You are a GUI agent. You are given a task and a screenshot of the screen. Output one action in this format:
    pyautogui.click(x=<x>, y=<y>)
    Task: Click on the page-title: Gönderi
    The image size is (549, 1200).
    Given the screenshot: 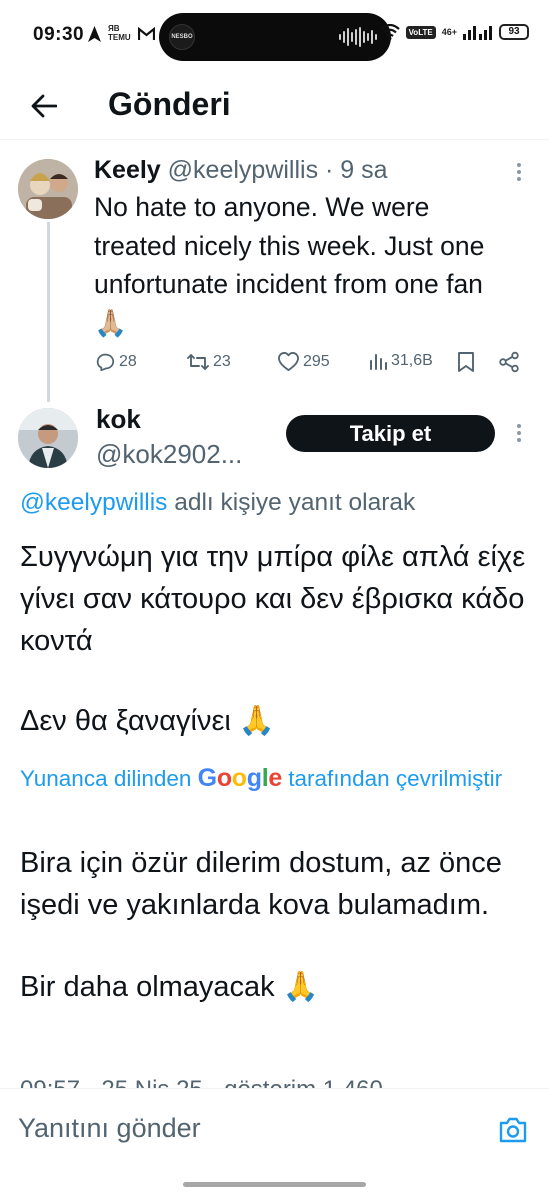 What is the action you would take?
    pyautogui.click(x=169, y=104)
    